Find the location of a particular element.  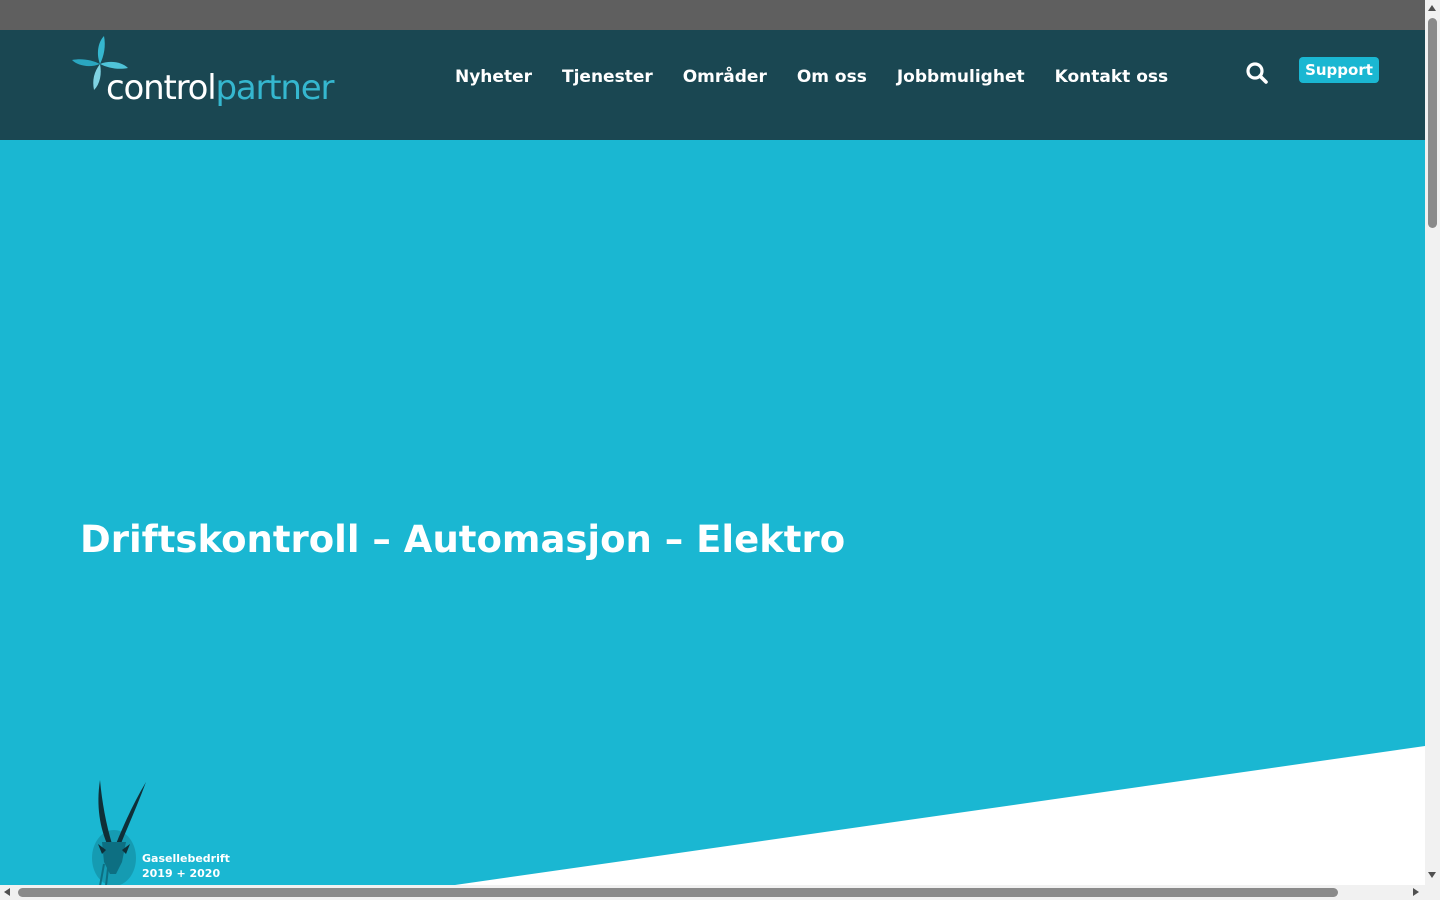

logo-text-control: control is located at coordinates (161, 88).